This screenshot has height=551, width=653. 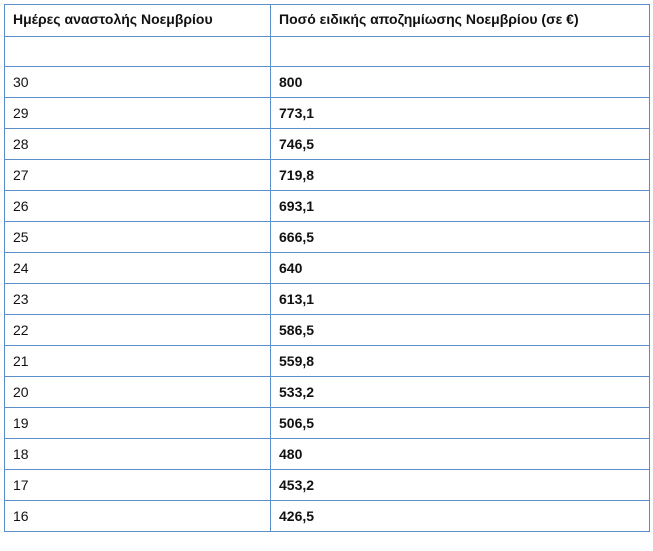 What do you see at coordinates (460, 299) in the screenshot?
I see `cell-amount: 613,1` at bounding box center [460, 299].